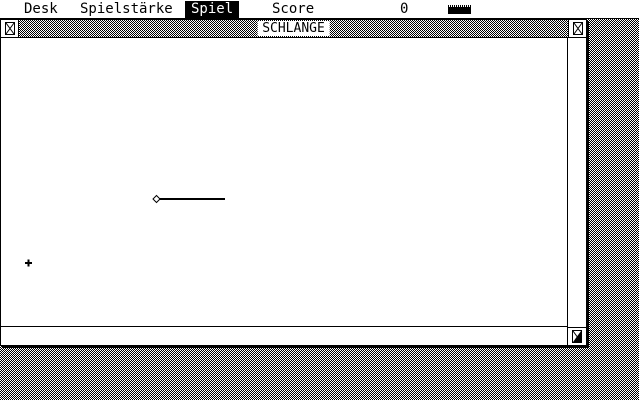  What do you see at coordinates (577, 28) in the screenshot?
I see `full-box-icon` at bounding box center [577, 28].